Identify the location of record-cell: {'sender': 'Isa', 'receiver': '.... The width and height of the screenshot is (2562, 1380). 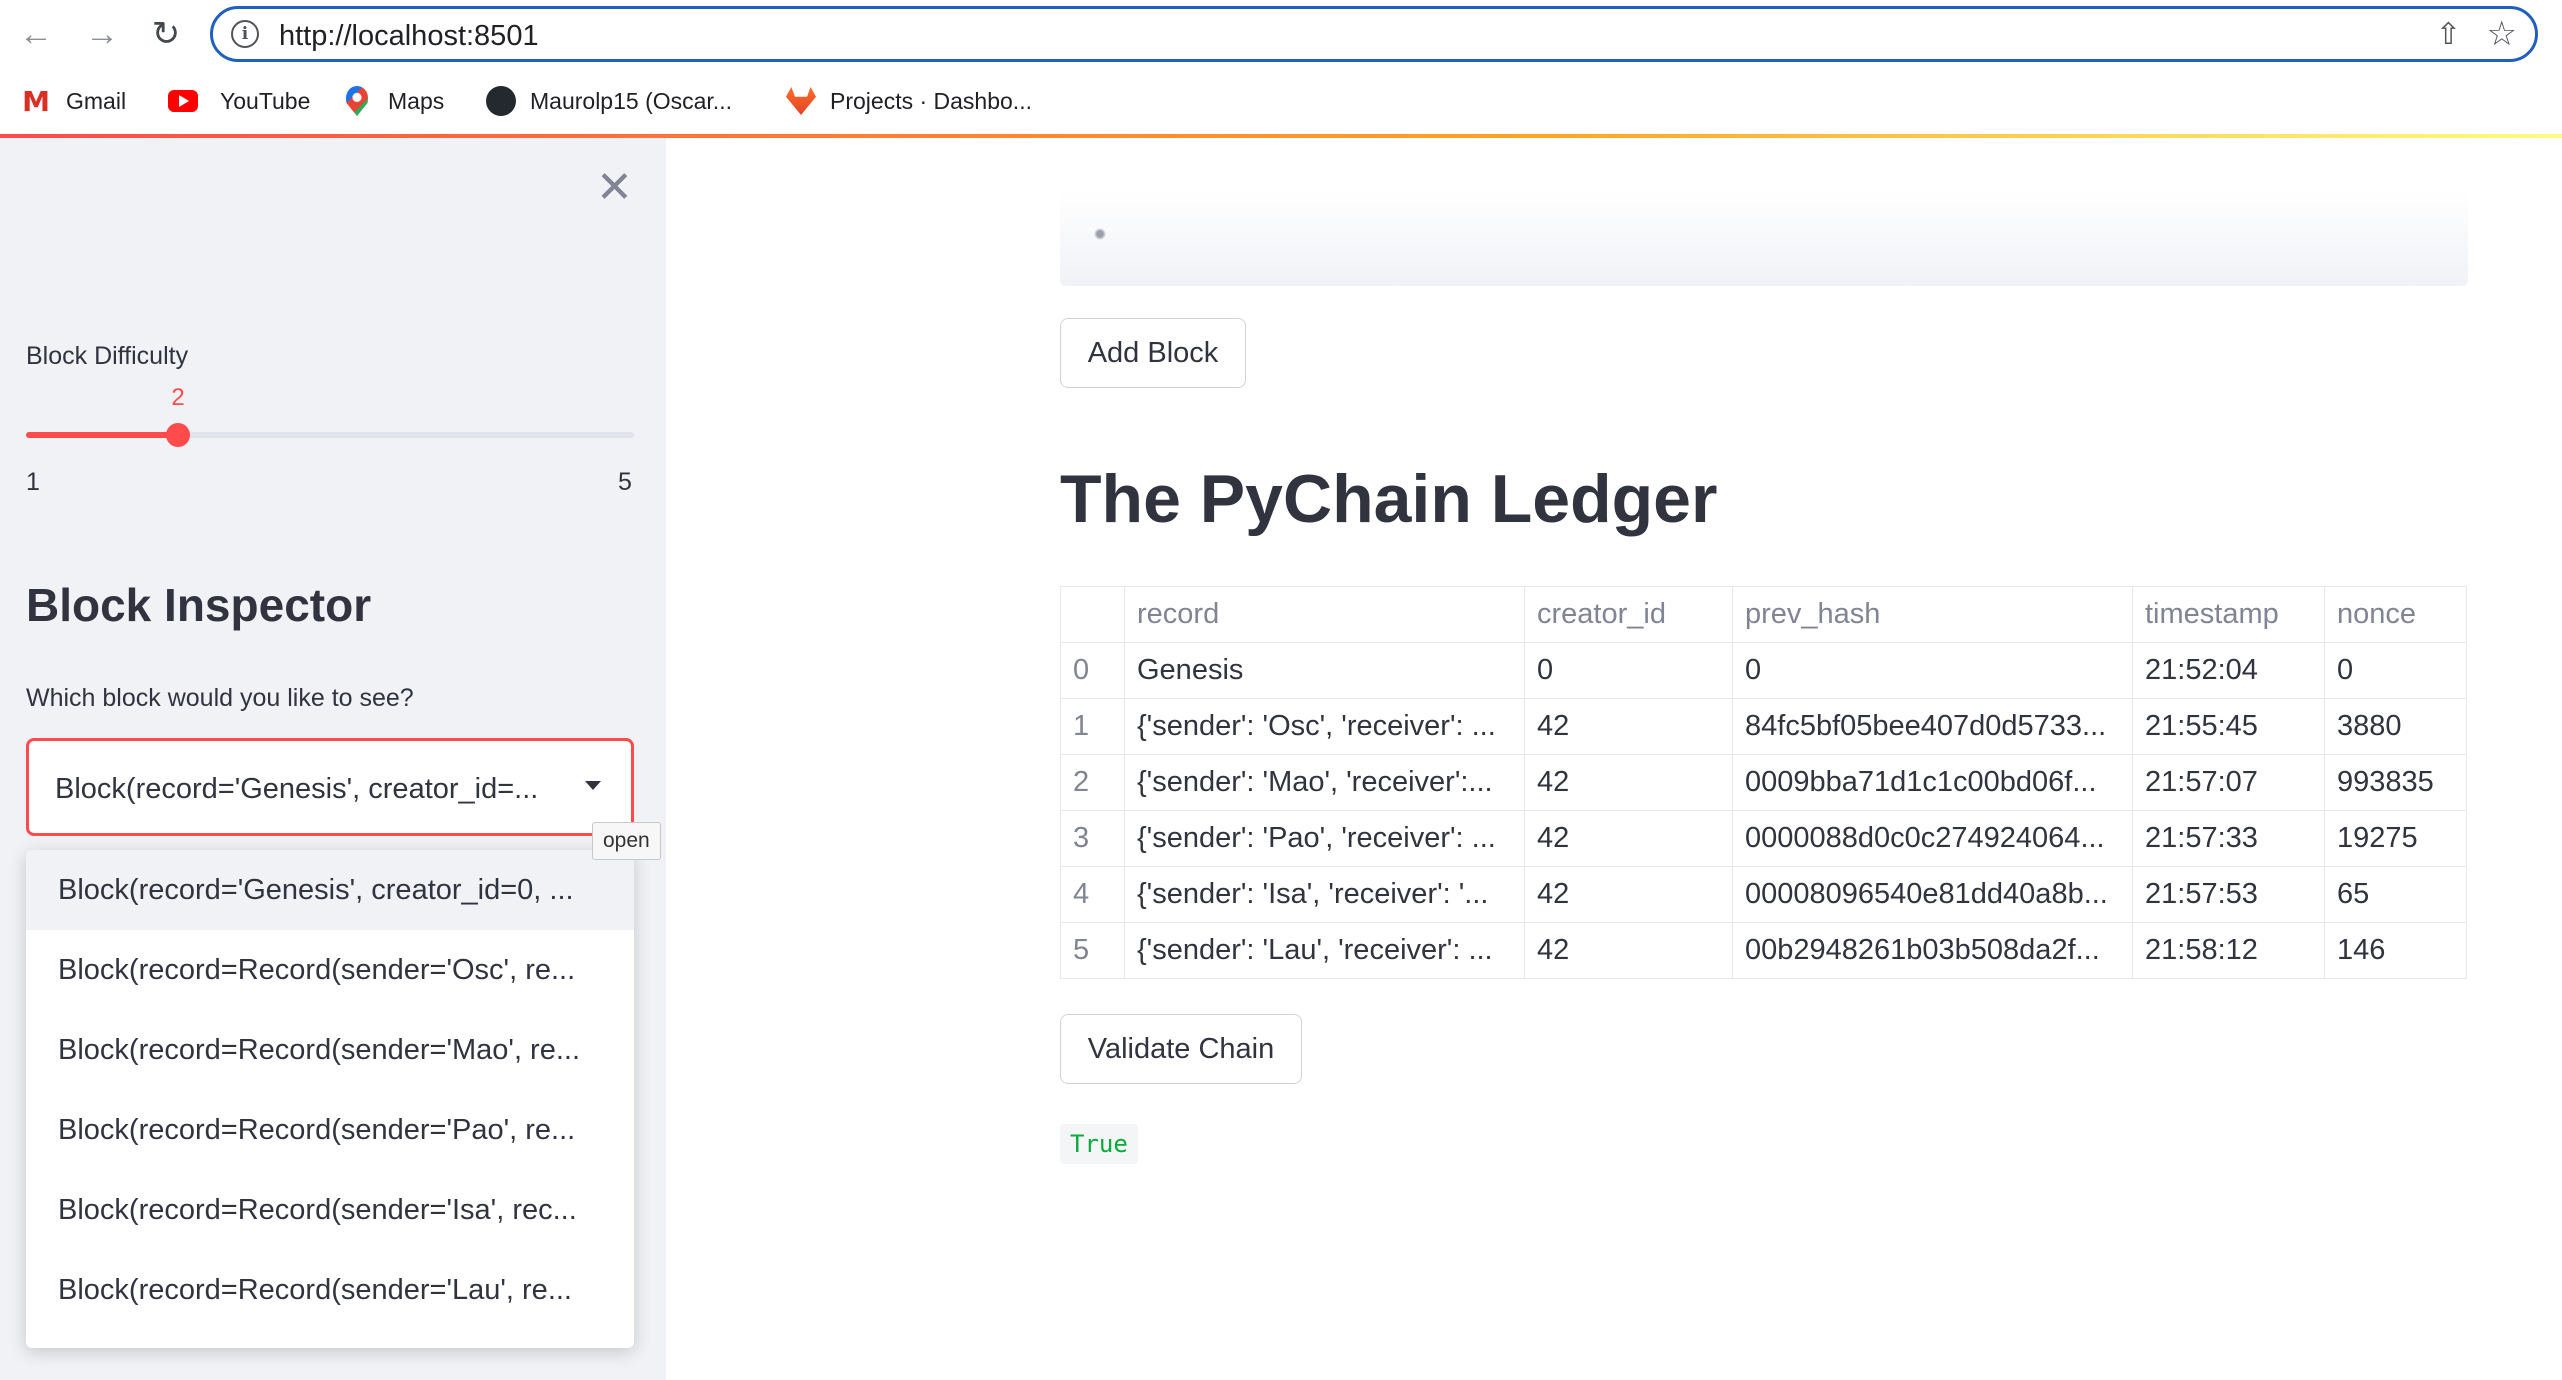
(1313, 894).